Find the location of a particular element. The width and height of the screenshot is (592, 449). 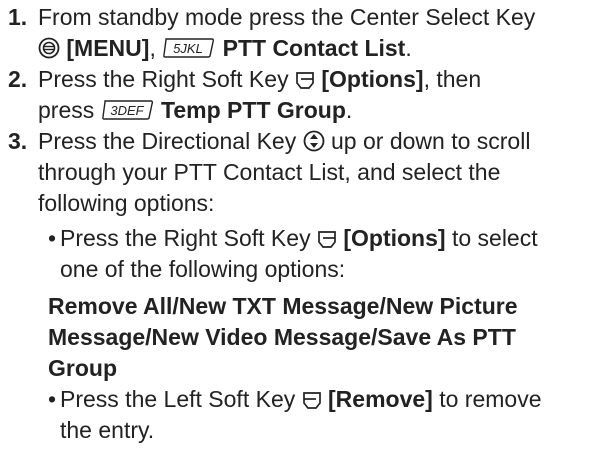

directional-key-icon is located at coordinates (314, 141).